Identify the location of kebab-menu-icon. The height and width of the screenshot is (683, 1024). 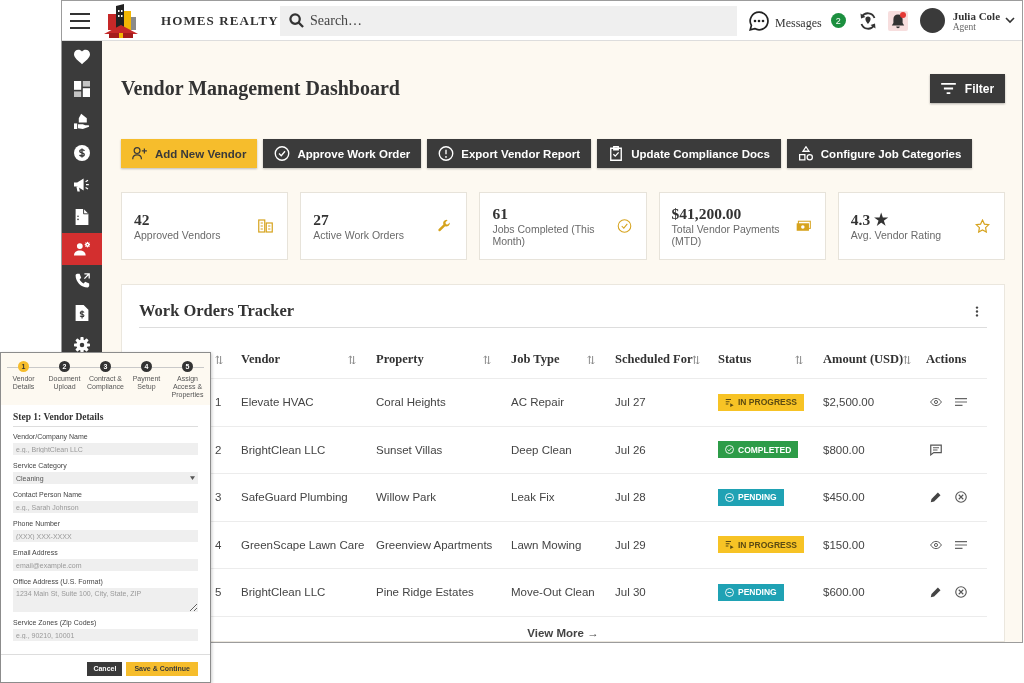
(977, 311).